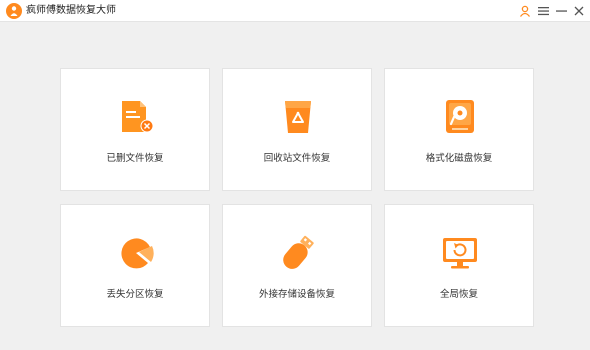 This screenshot has height=350, width=590. I want to click on minimize-button, so click(561, 11).